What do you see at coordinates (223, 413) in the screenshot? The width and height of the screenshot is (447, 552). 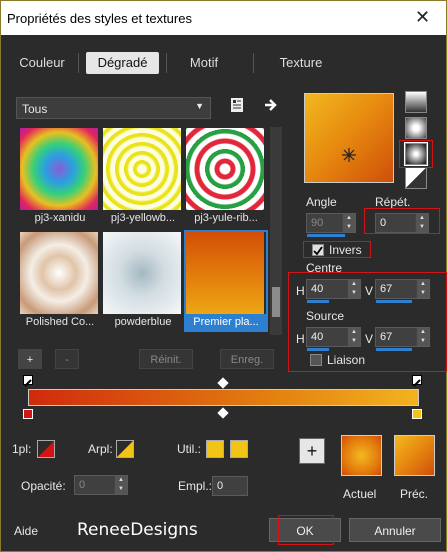 I see `midpoint-marker-bottom` at bounding box center [223, 413].